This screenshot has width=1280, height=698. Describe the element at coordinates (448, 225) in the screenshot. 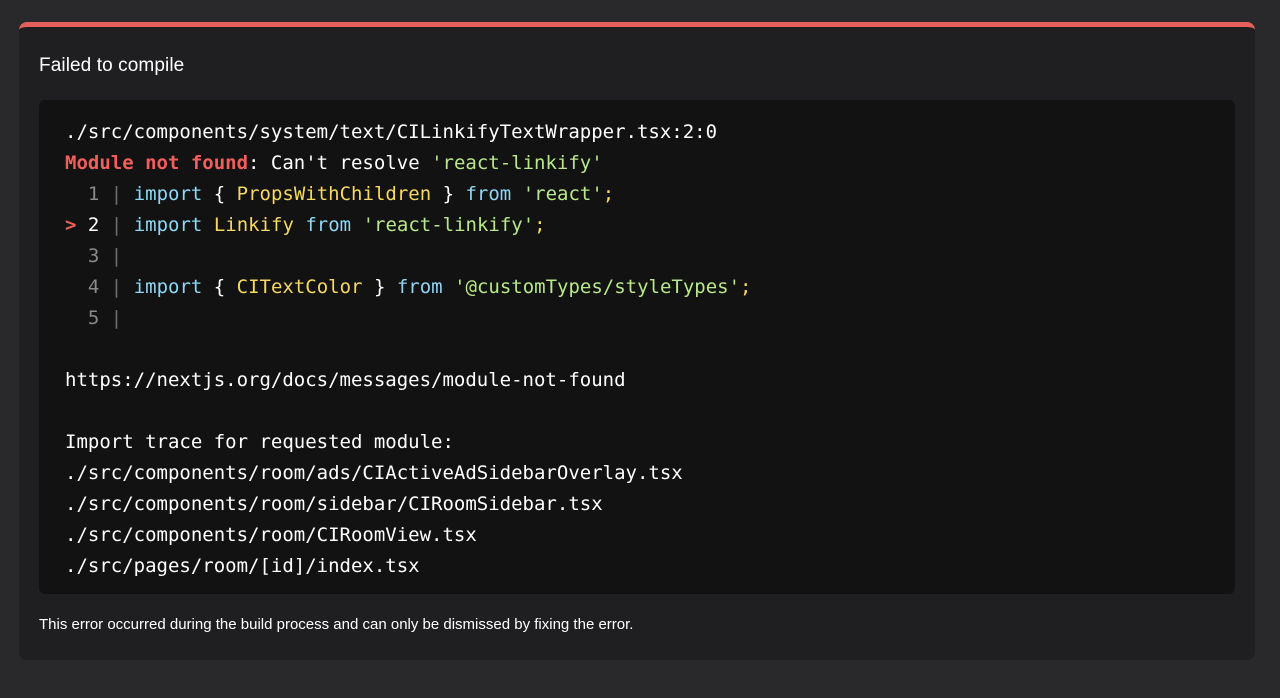

I see `import-source: 'react-linkify'` at that location.